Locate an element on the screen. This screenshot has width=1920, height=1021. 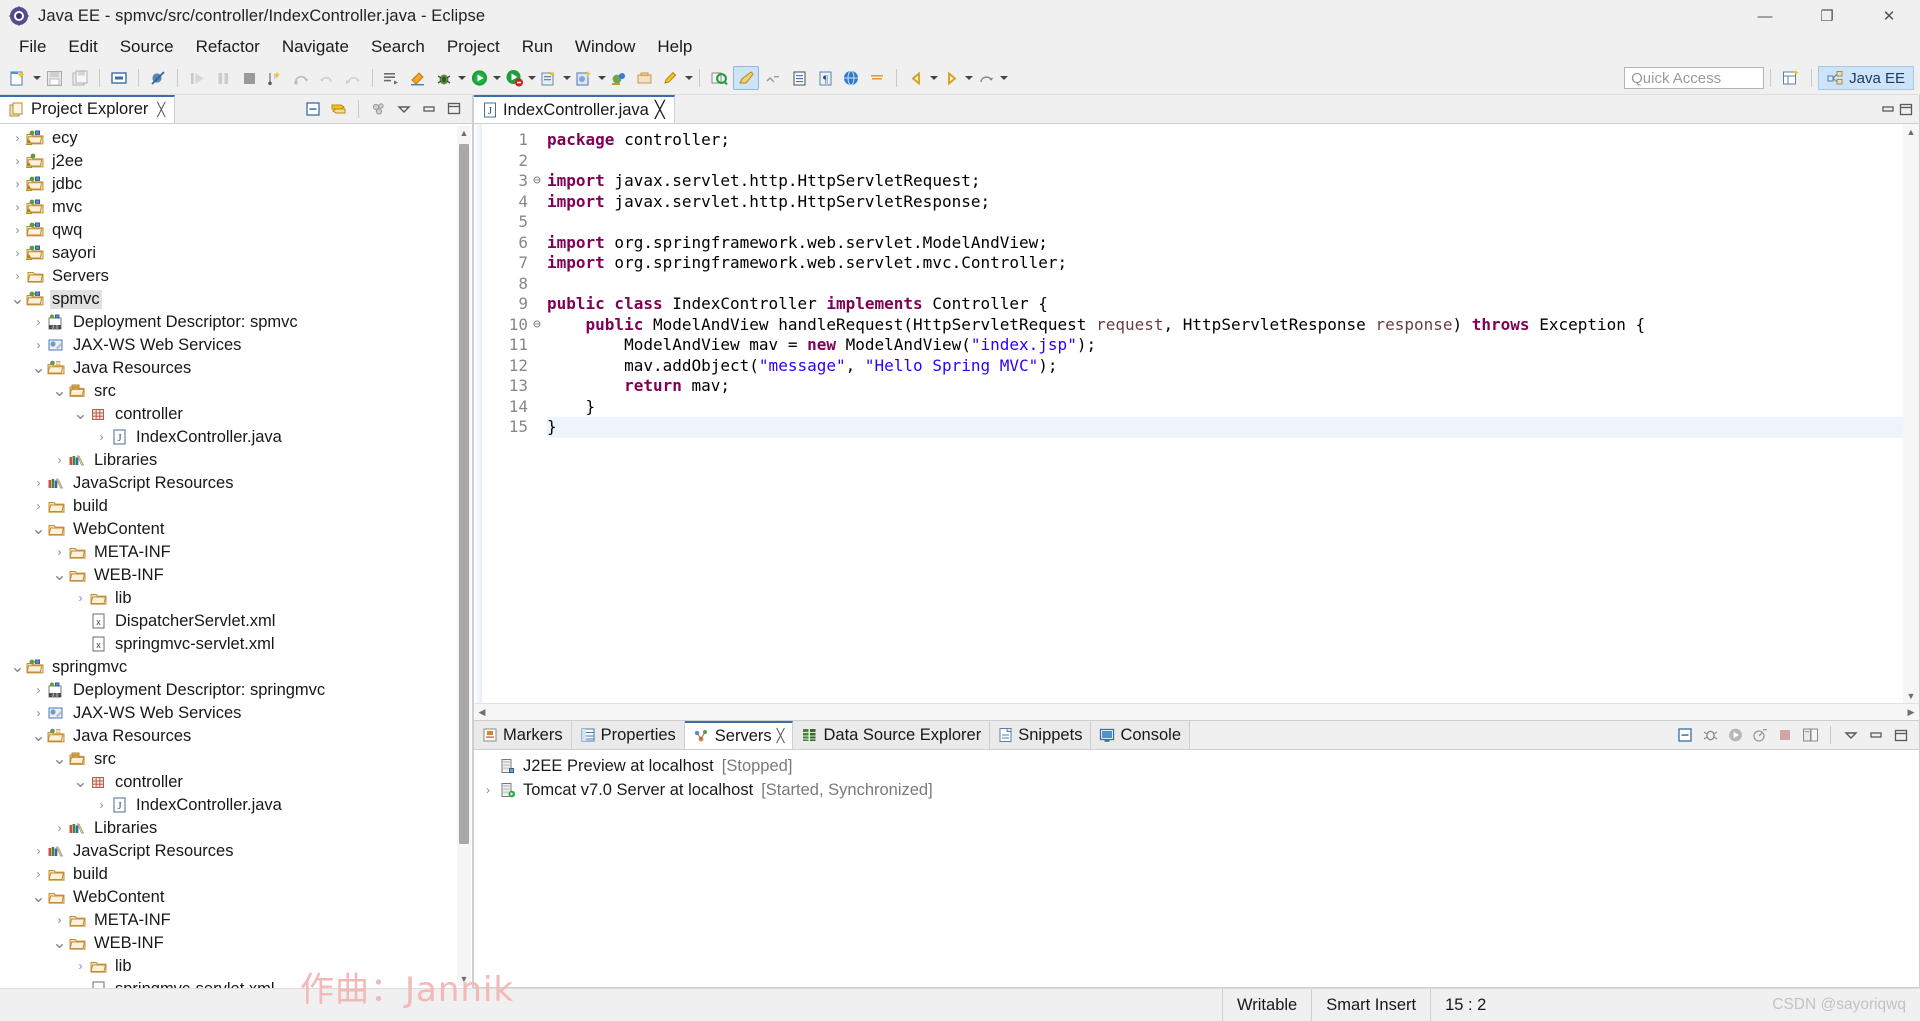
search-icon is located at coordinates (719, 78).